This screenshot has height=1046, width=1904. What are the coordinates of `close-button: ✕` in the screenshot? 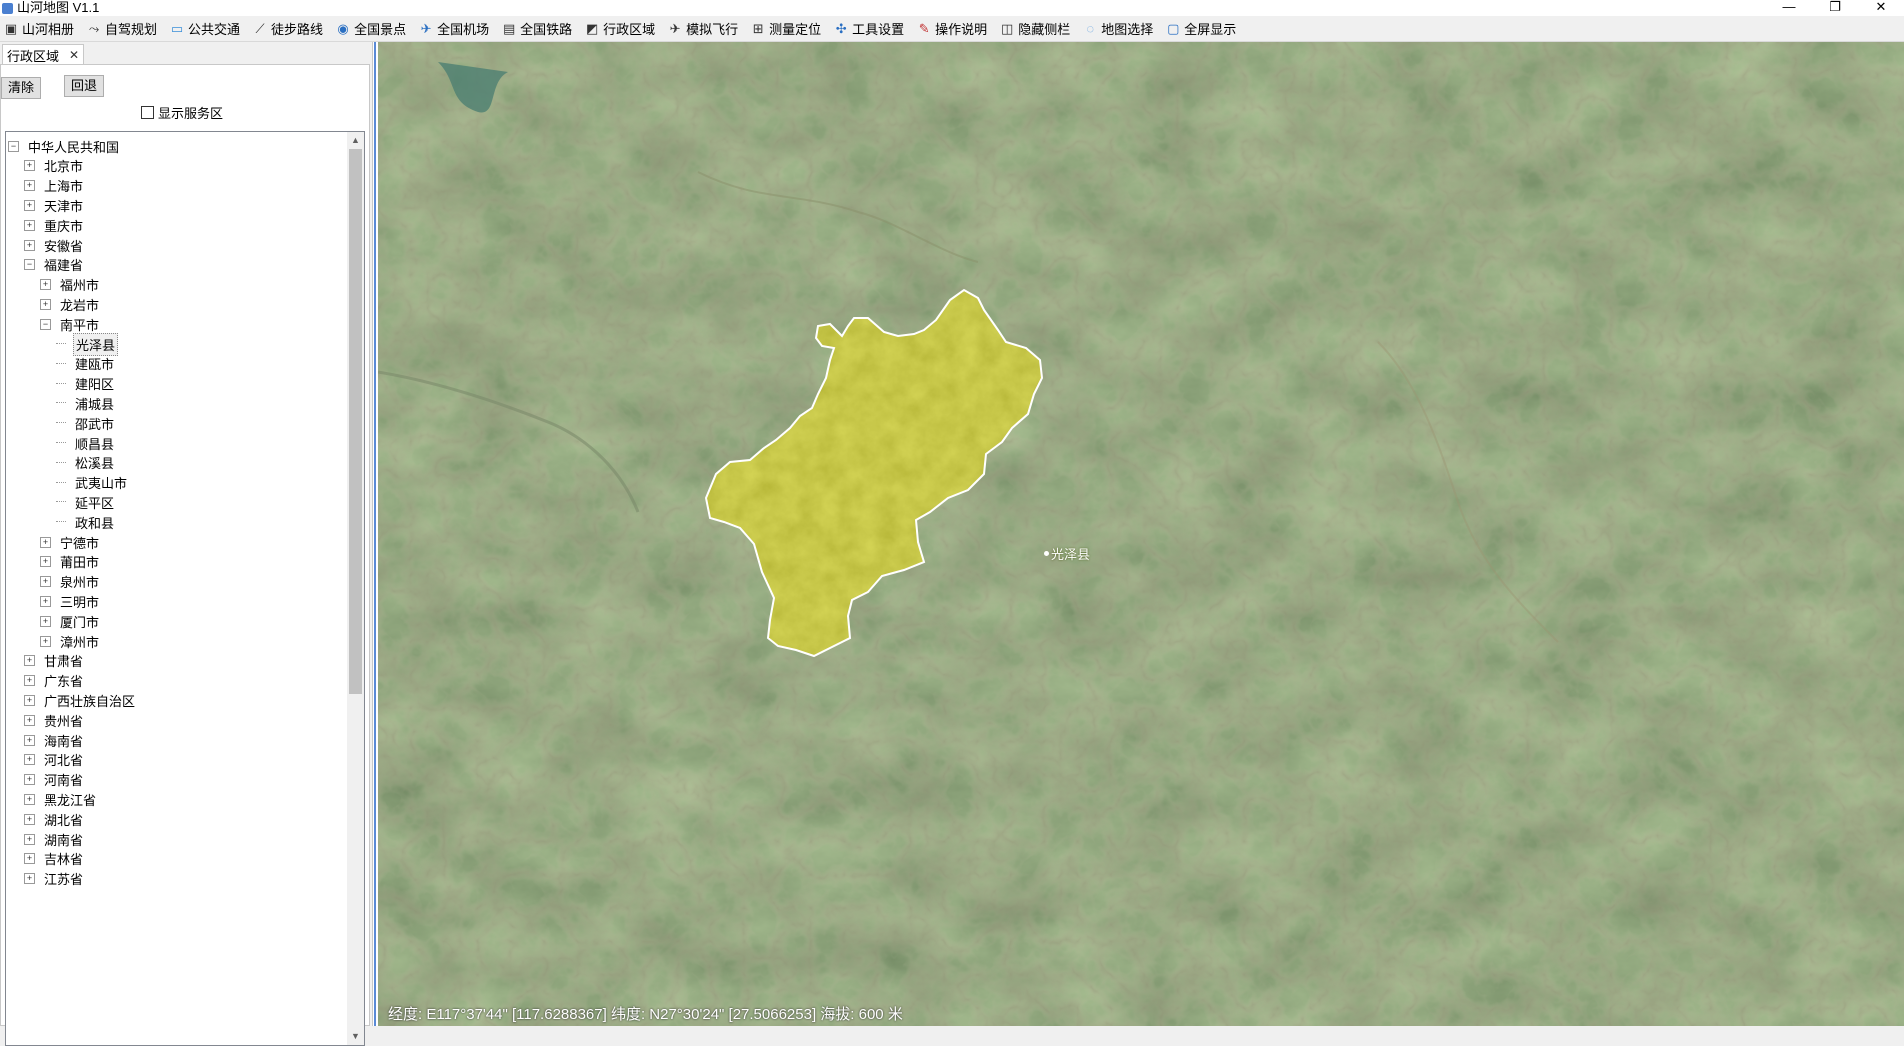 It's located at (1881, 8).